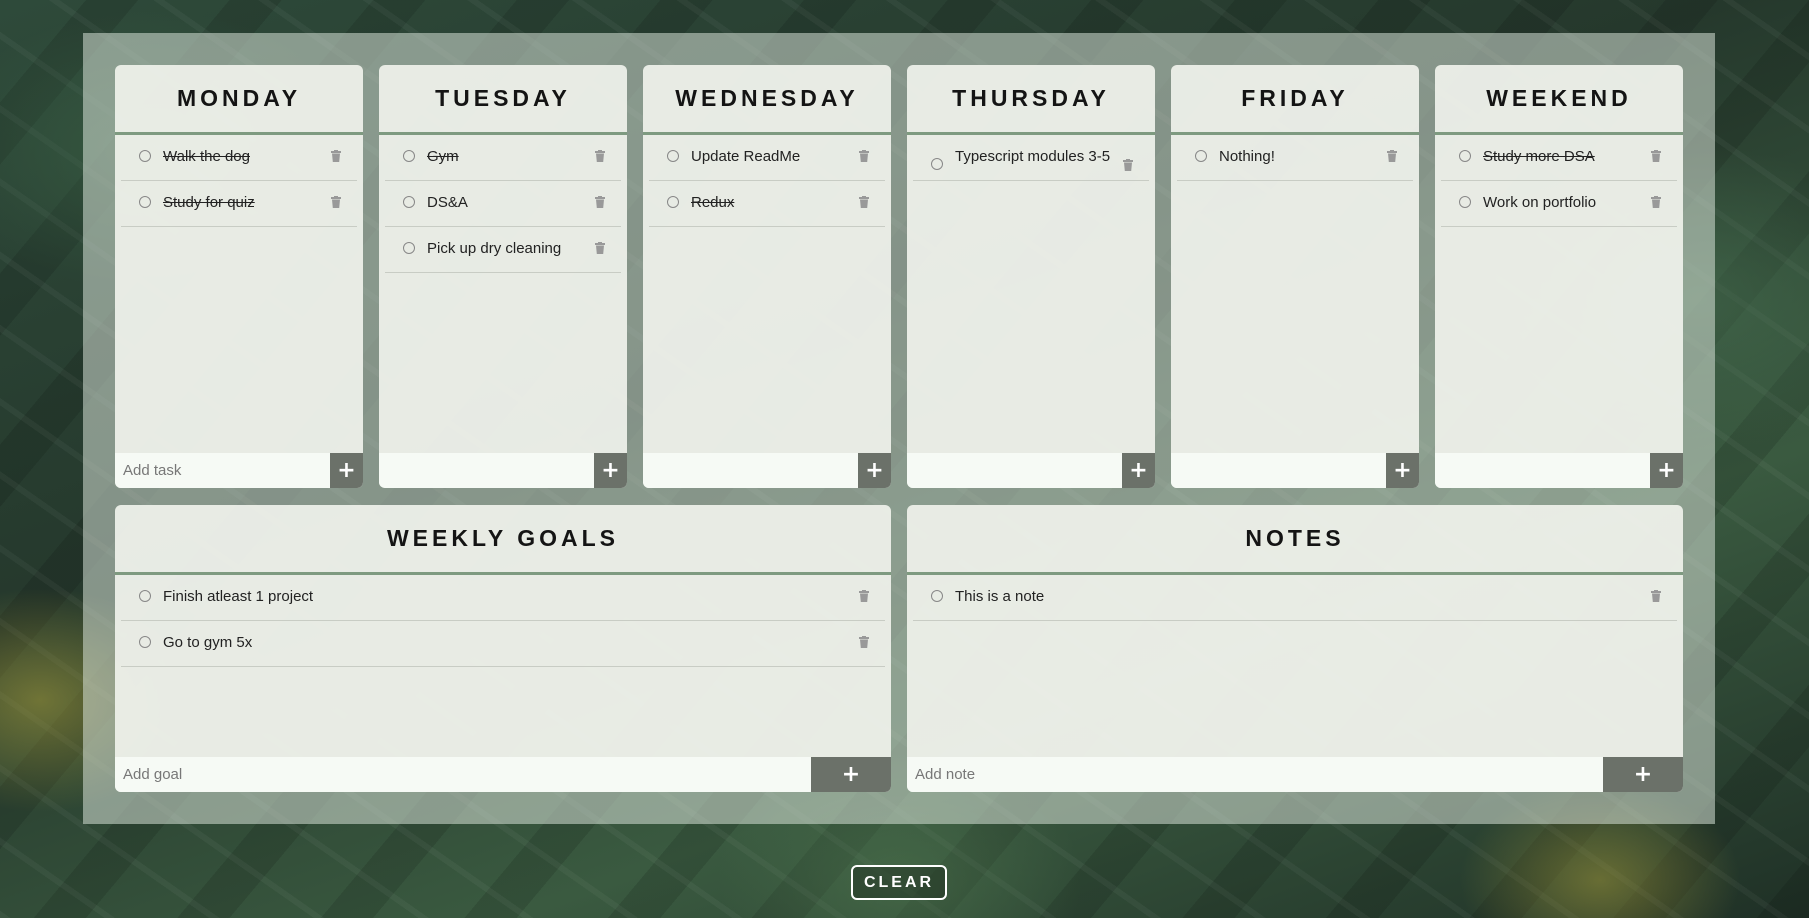 Image resolution: width=1809 pixels, height=918 pixels. I want to click on task-item: Study for quiz, so click(239, 204).